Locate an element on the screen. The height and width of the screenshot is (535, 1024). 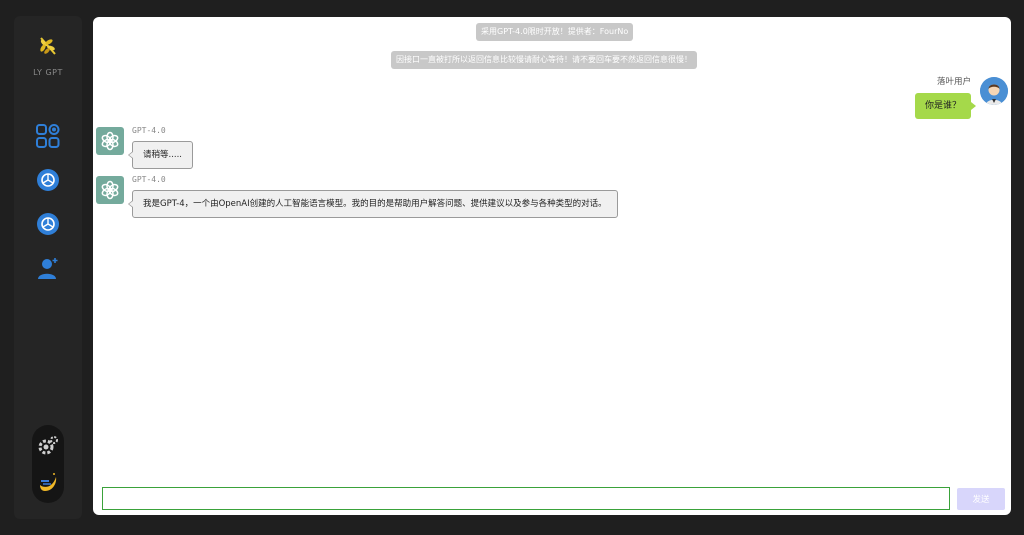
chat-input is located at coordinates (526, 498).